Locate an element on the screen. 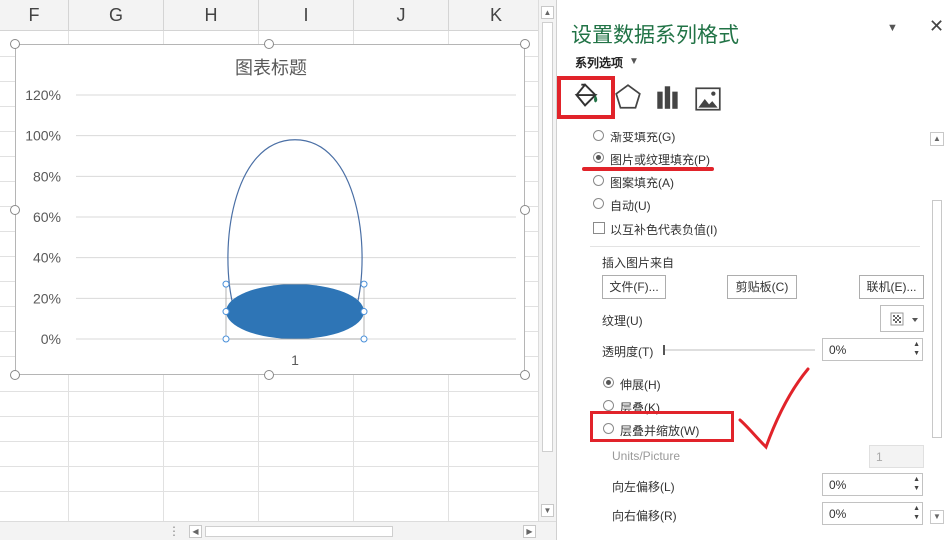 This screenshot has width=950, height=540. transparency-slider is located at coordinates (739, 350).